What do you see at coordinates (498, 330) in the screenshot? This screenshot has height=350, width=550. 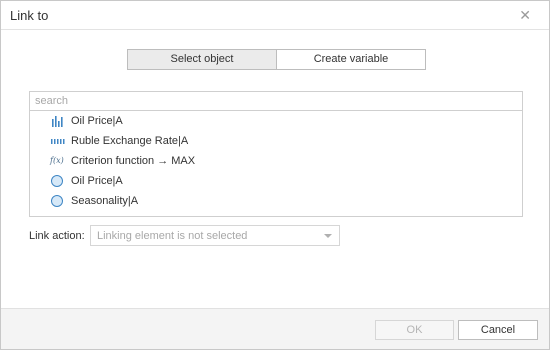 I see `cancel-button: Cancel` at bounding box center [498, 330].